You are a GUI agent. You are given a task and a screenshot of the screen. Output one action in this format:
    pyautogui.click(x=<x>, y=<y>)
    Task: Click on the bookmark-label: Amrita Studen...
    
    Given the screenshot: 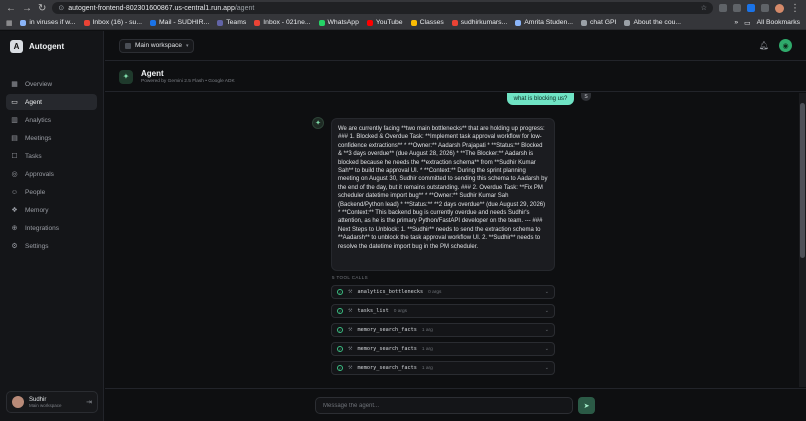 What is the action you would take?
    pyautogui.click(x=548, y=22)
    